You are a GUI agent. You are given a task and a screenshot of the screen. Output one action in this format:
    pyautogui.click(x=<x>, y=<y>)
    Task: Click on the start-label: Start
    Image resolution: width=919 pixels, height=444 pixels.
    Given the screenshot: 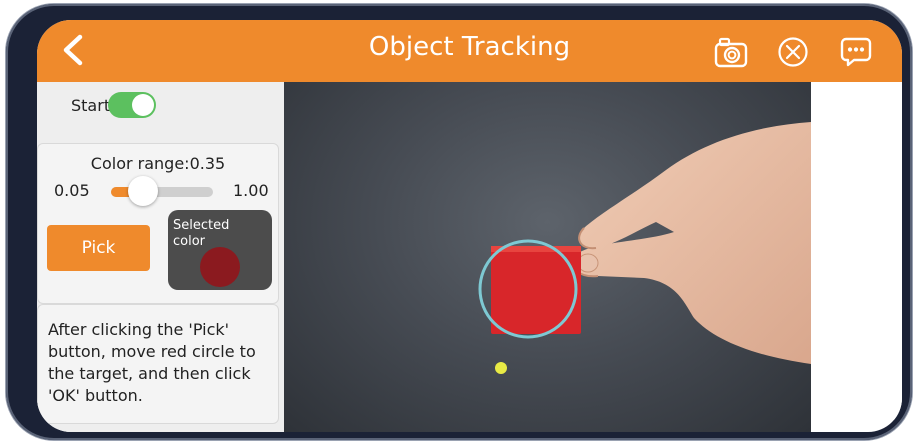 What is the action you would take?
    pyautogui.click(x=91, y=105)
    